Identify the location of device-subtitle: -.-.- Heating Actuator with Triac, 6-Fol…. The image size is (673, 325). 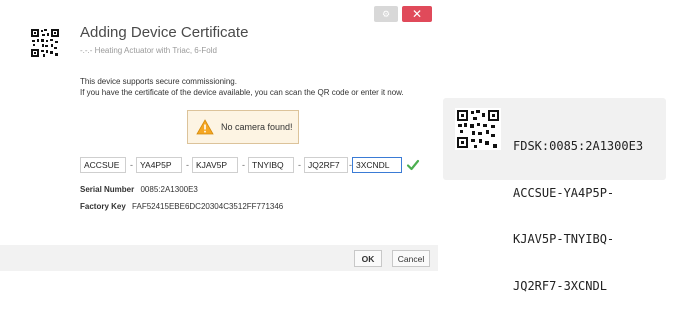
(148, 50).